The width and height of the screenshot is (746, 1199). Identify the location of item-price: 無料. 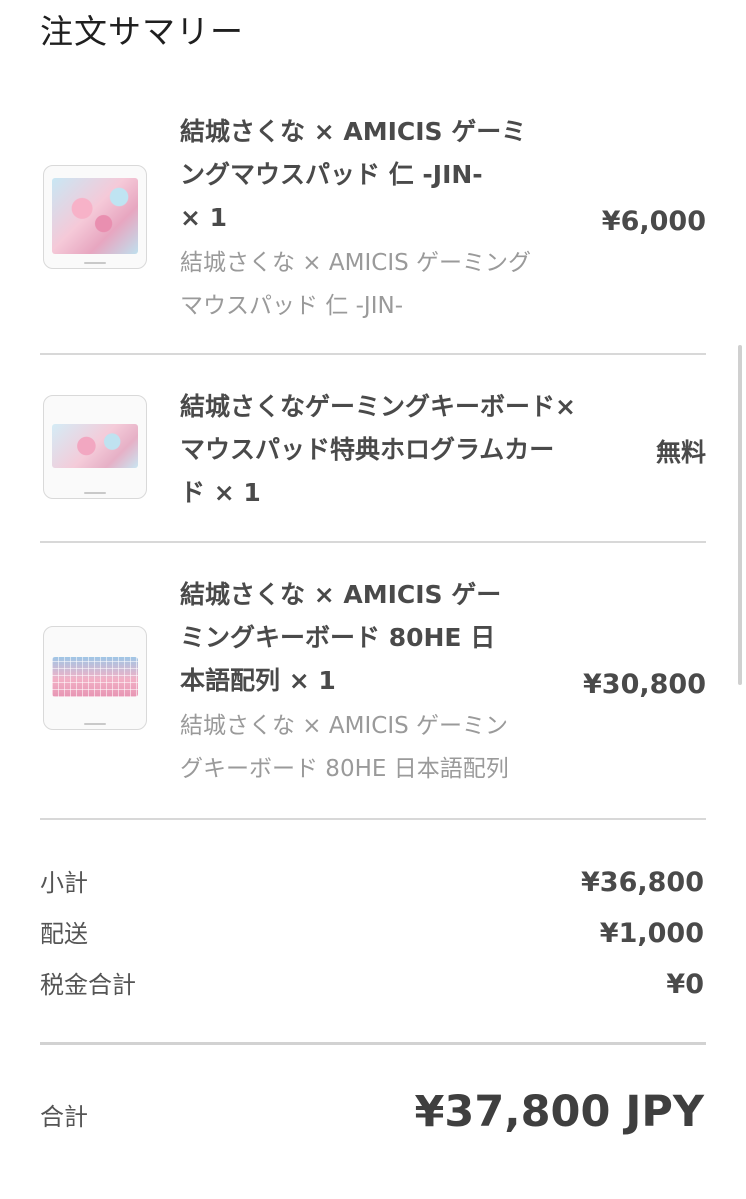
(680, 452).